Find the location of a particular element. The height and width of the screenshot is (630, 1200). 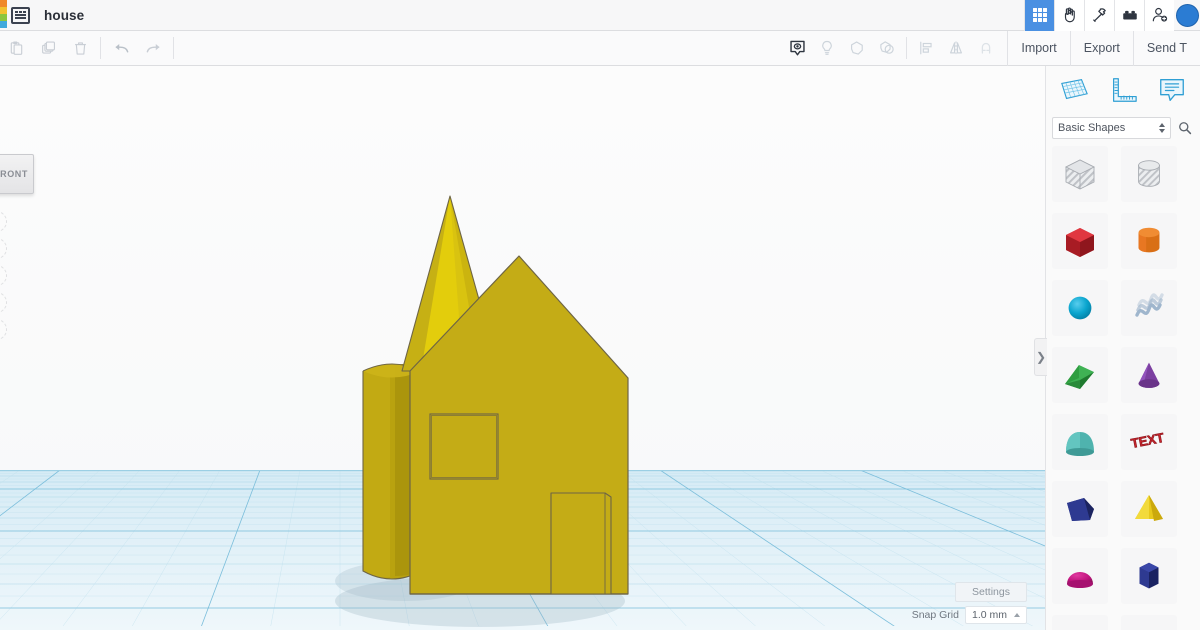

redo-arrow-icon is located at coordinates (153, 48).